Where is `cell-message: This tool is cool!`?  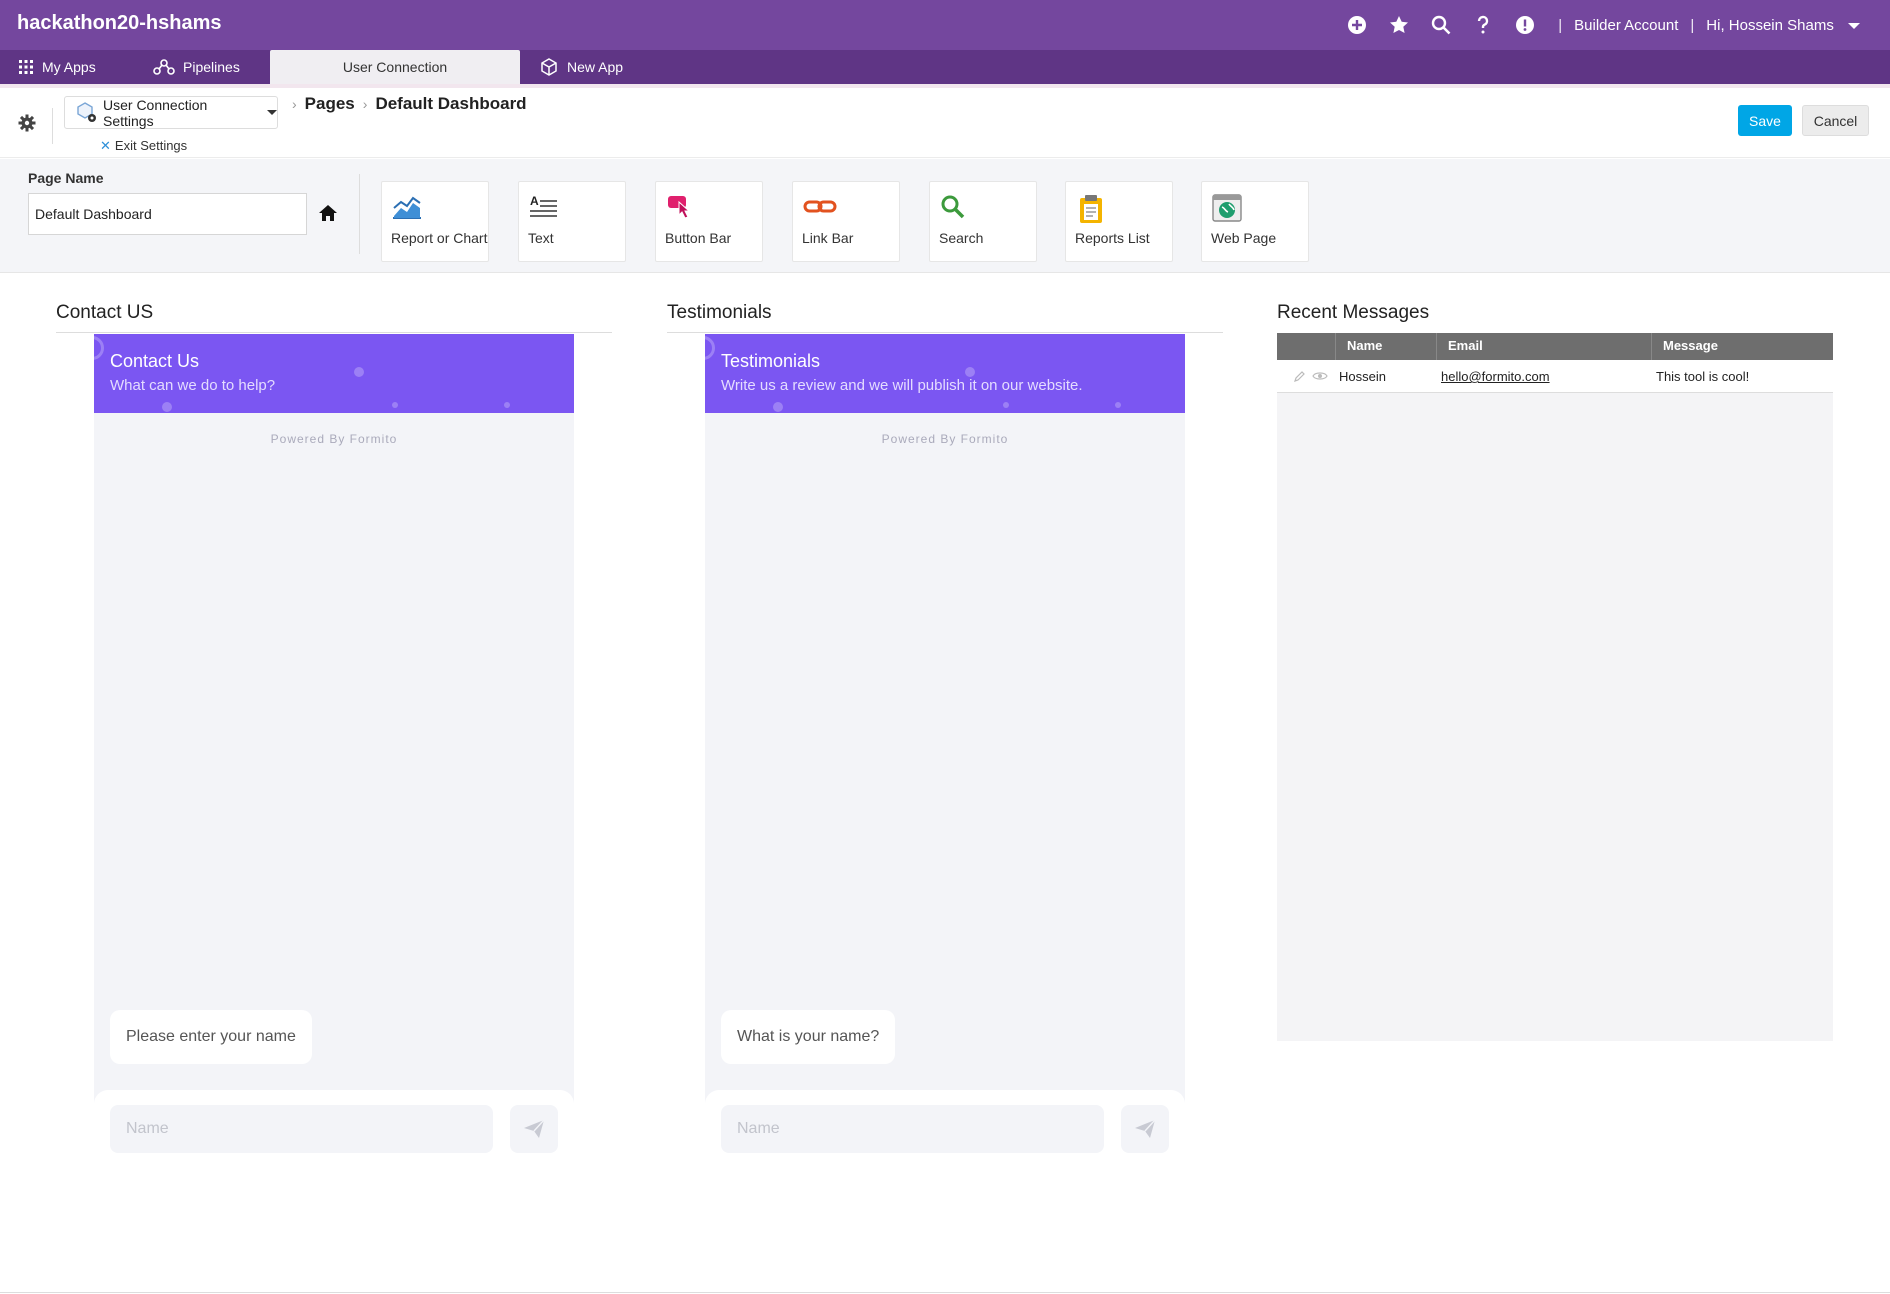
cell-message: This tool is cool! is located at coordinates (1703, 376).